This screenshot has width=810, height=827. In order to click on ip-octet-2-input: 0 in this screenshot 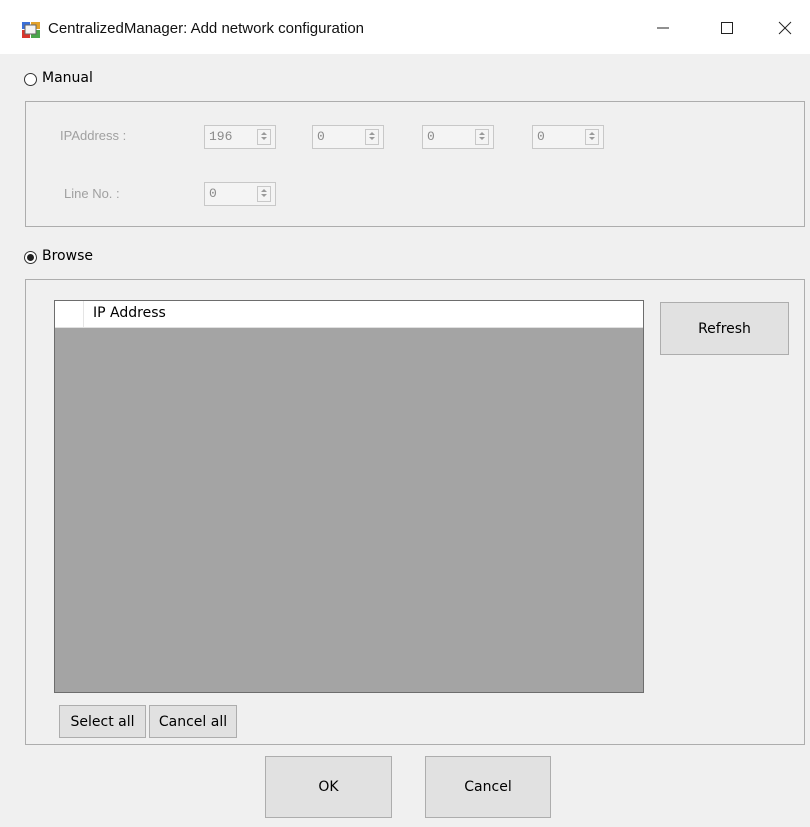, I will do `click(348, 137)`.